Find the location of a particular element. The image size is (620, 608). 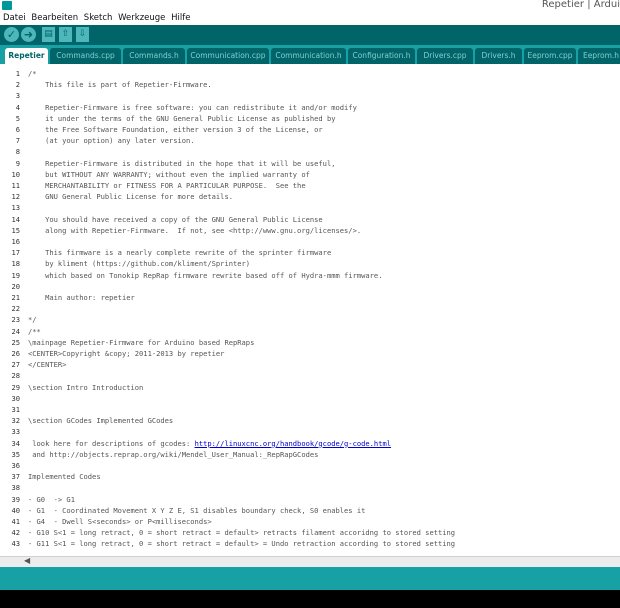

code-text-content: /* is located at coordinates (32, 73).